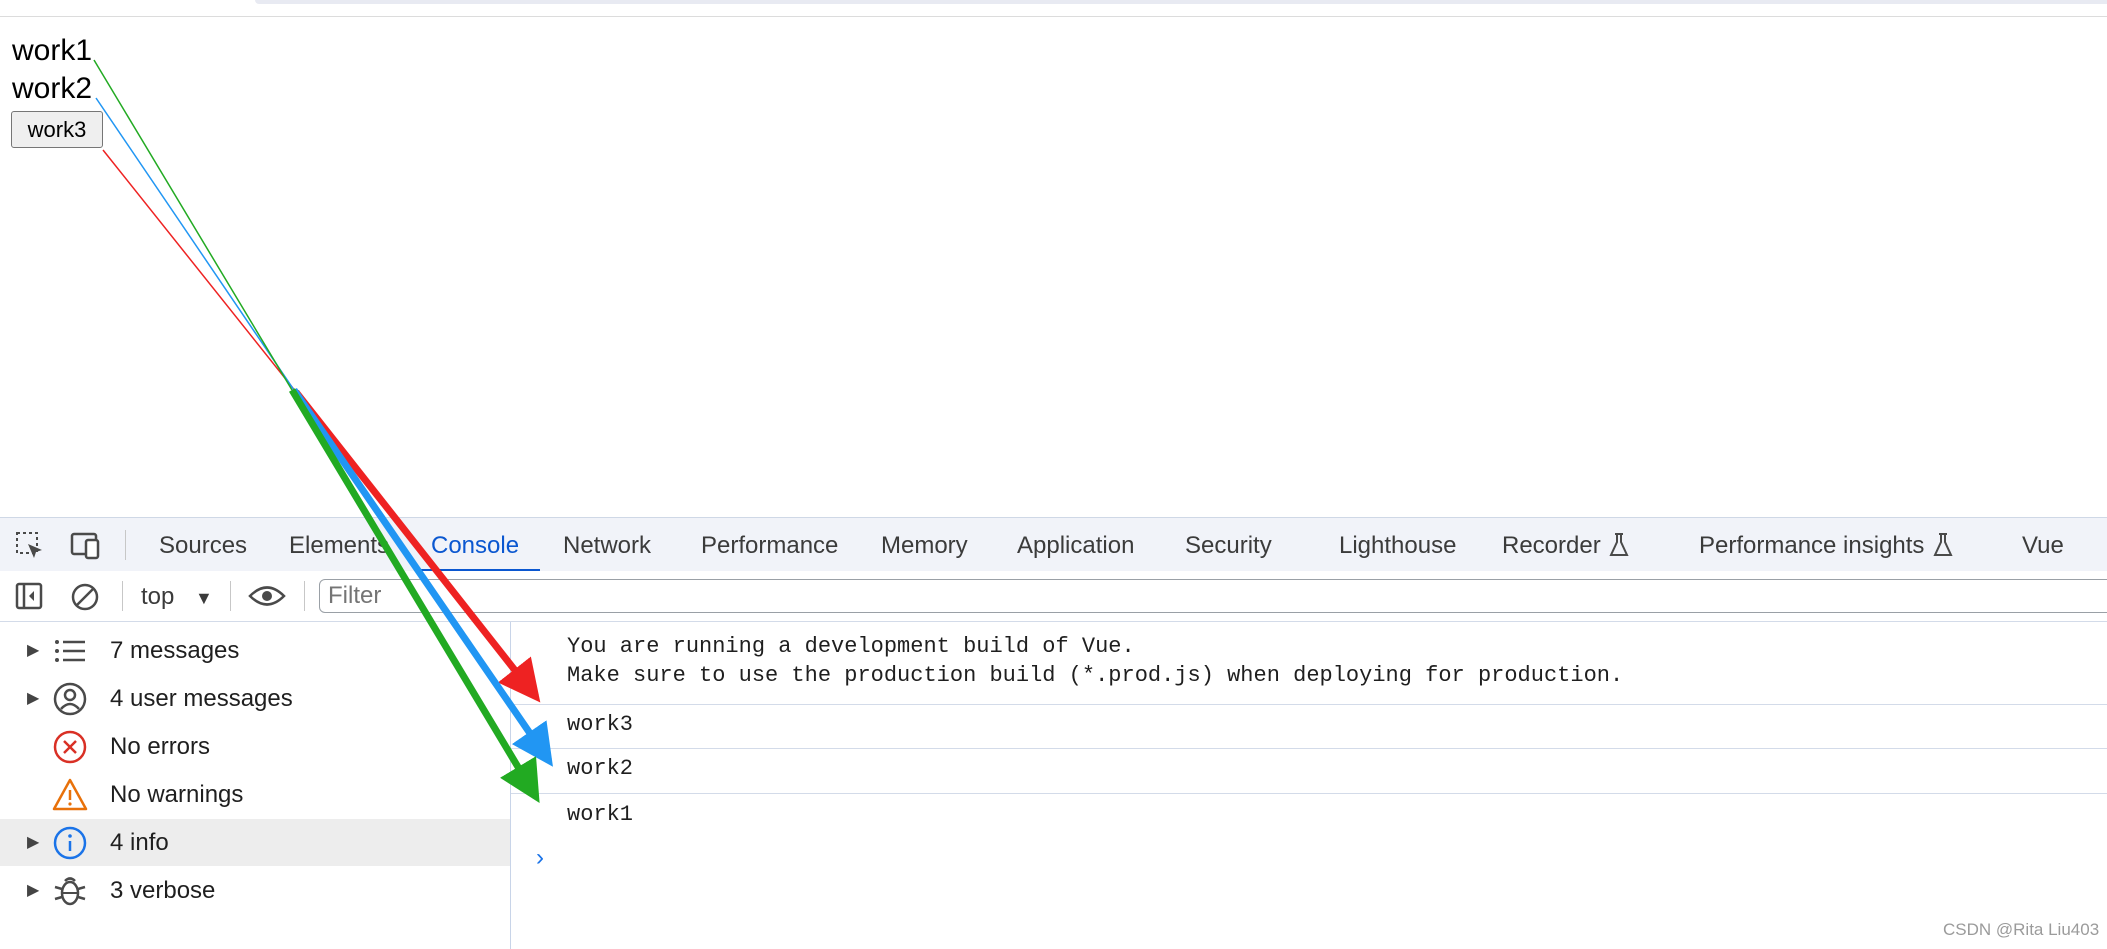 The width and height of the screenshot is (2107, 949). What do you see at coordinates (2021, 929) in the screenshot?
I see `watermark: CSDN @Rita Liu403` at bounding box center [2021, 929].